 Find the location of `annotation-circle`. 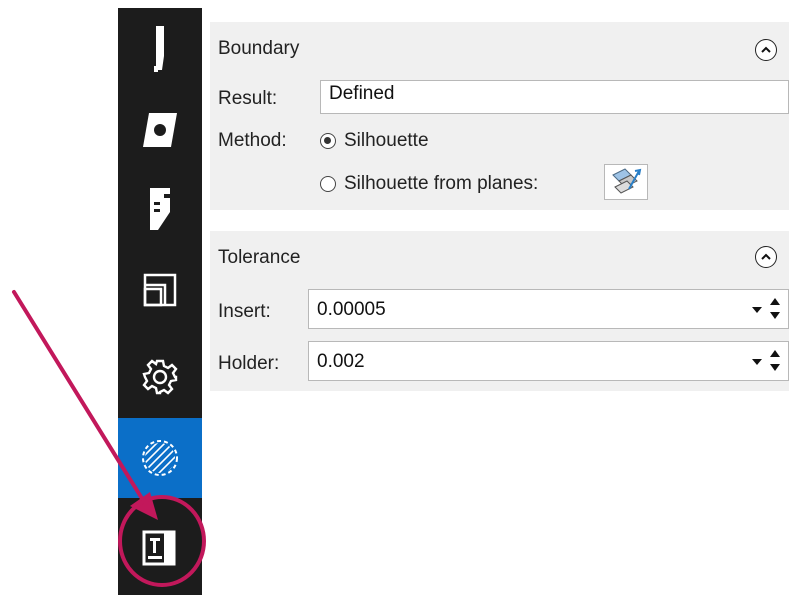

annotation-circle is located at coordinates (162, 541).